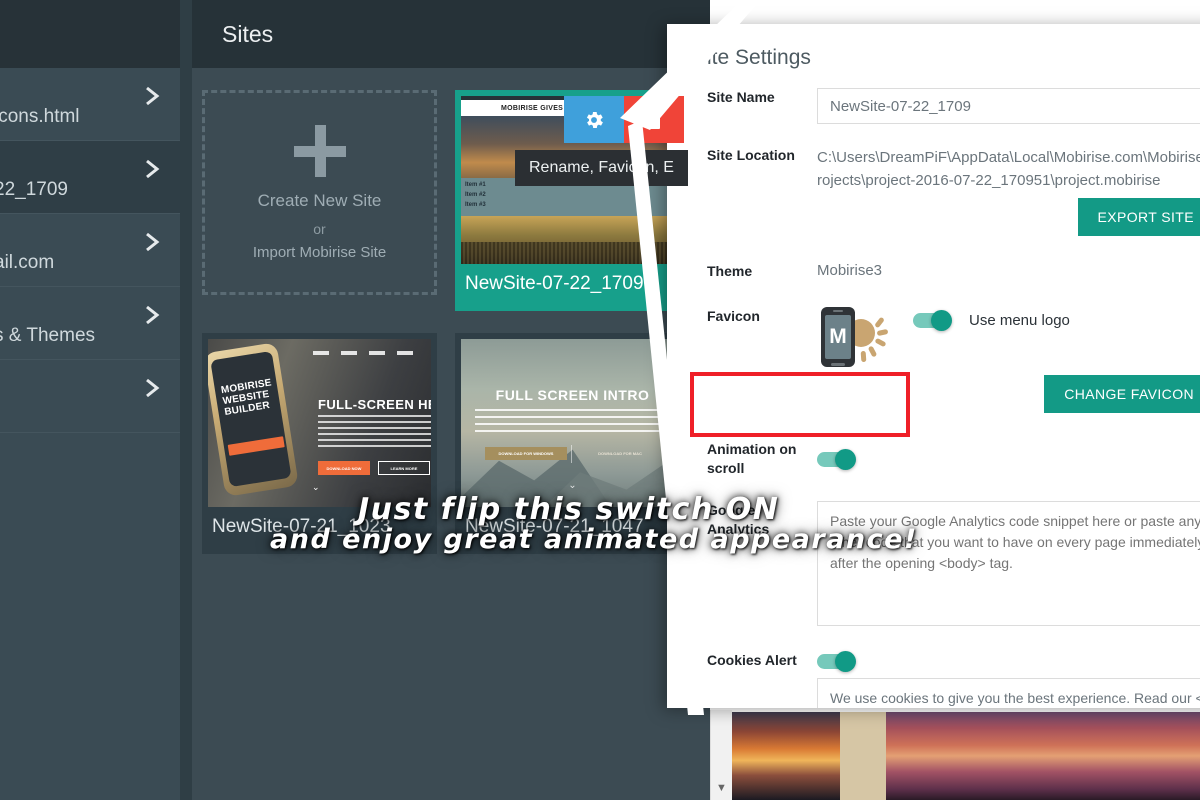  What do you see at coordinates (839, 661) in the screenshot?
I see `cookies-alert-toggle` at bounding box center [839, 661].